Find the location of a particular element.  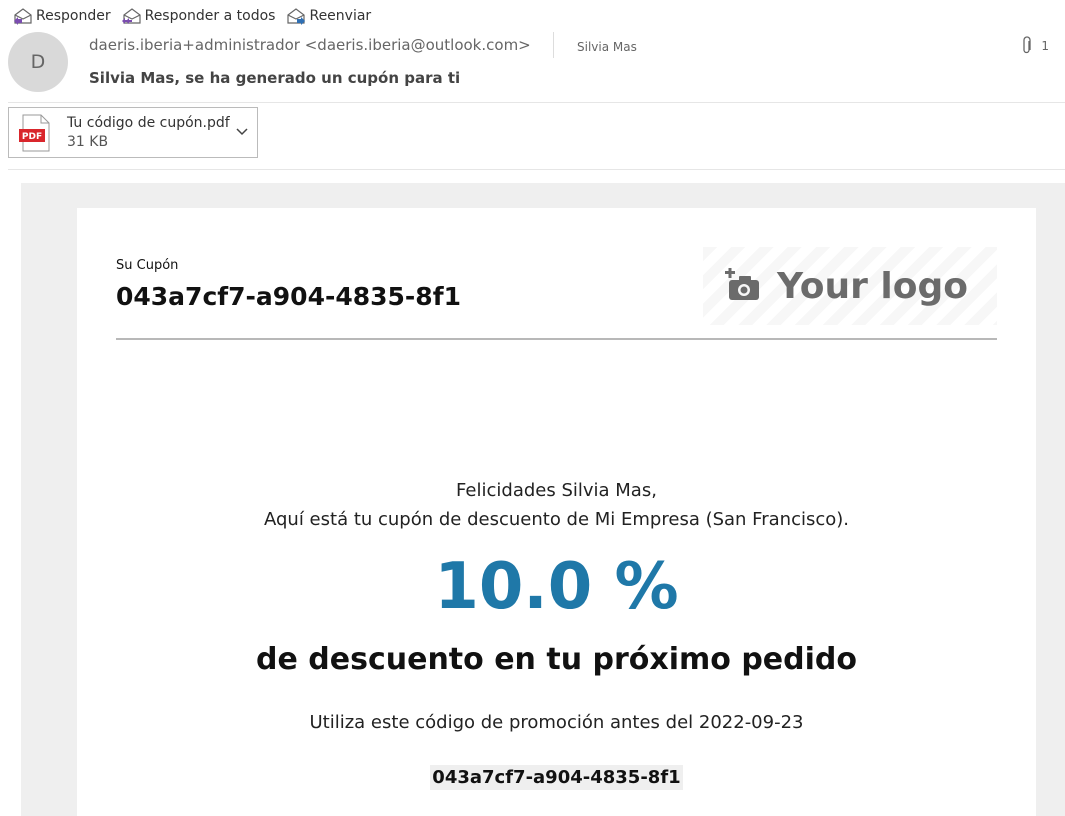

add-photo-icon is located at coordinates (742, 284).